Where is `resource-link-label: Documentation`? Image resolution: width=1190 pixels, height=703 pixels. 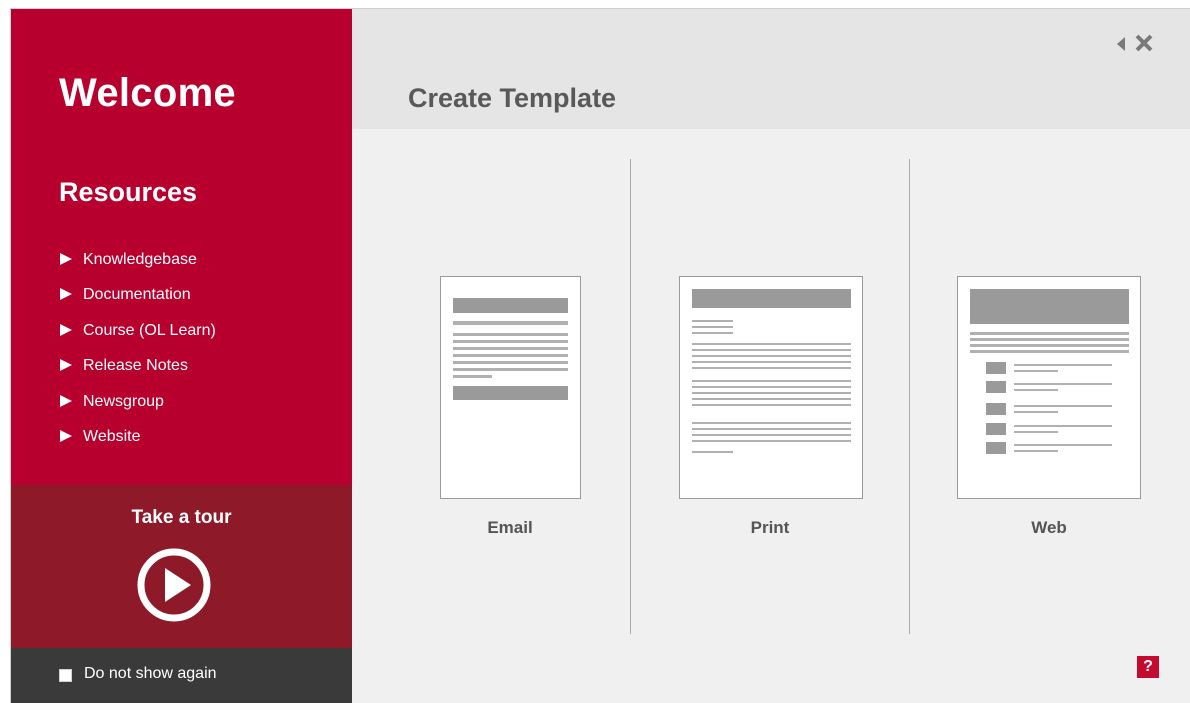
resource-link-label: Documentation is located at coordinates (137, 295).